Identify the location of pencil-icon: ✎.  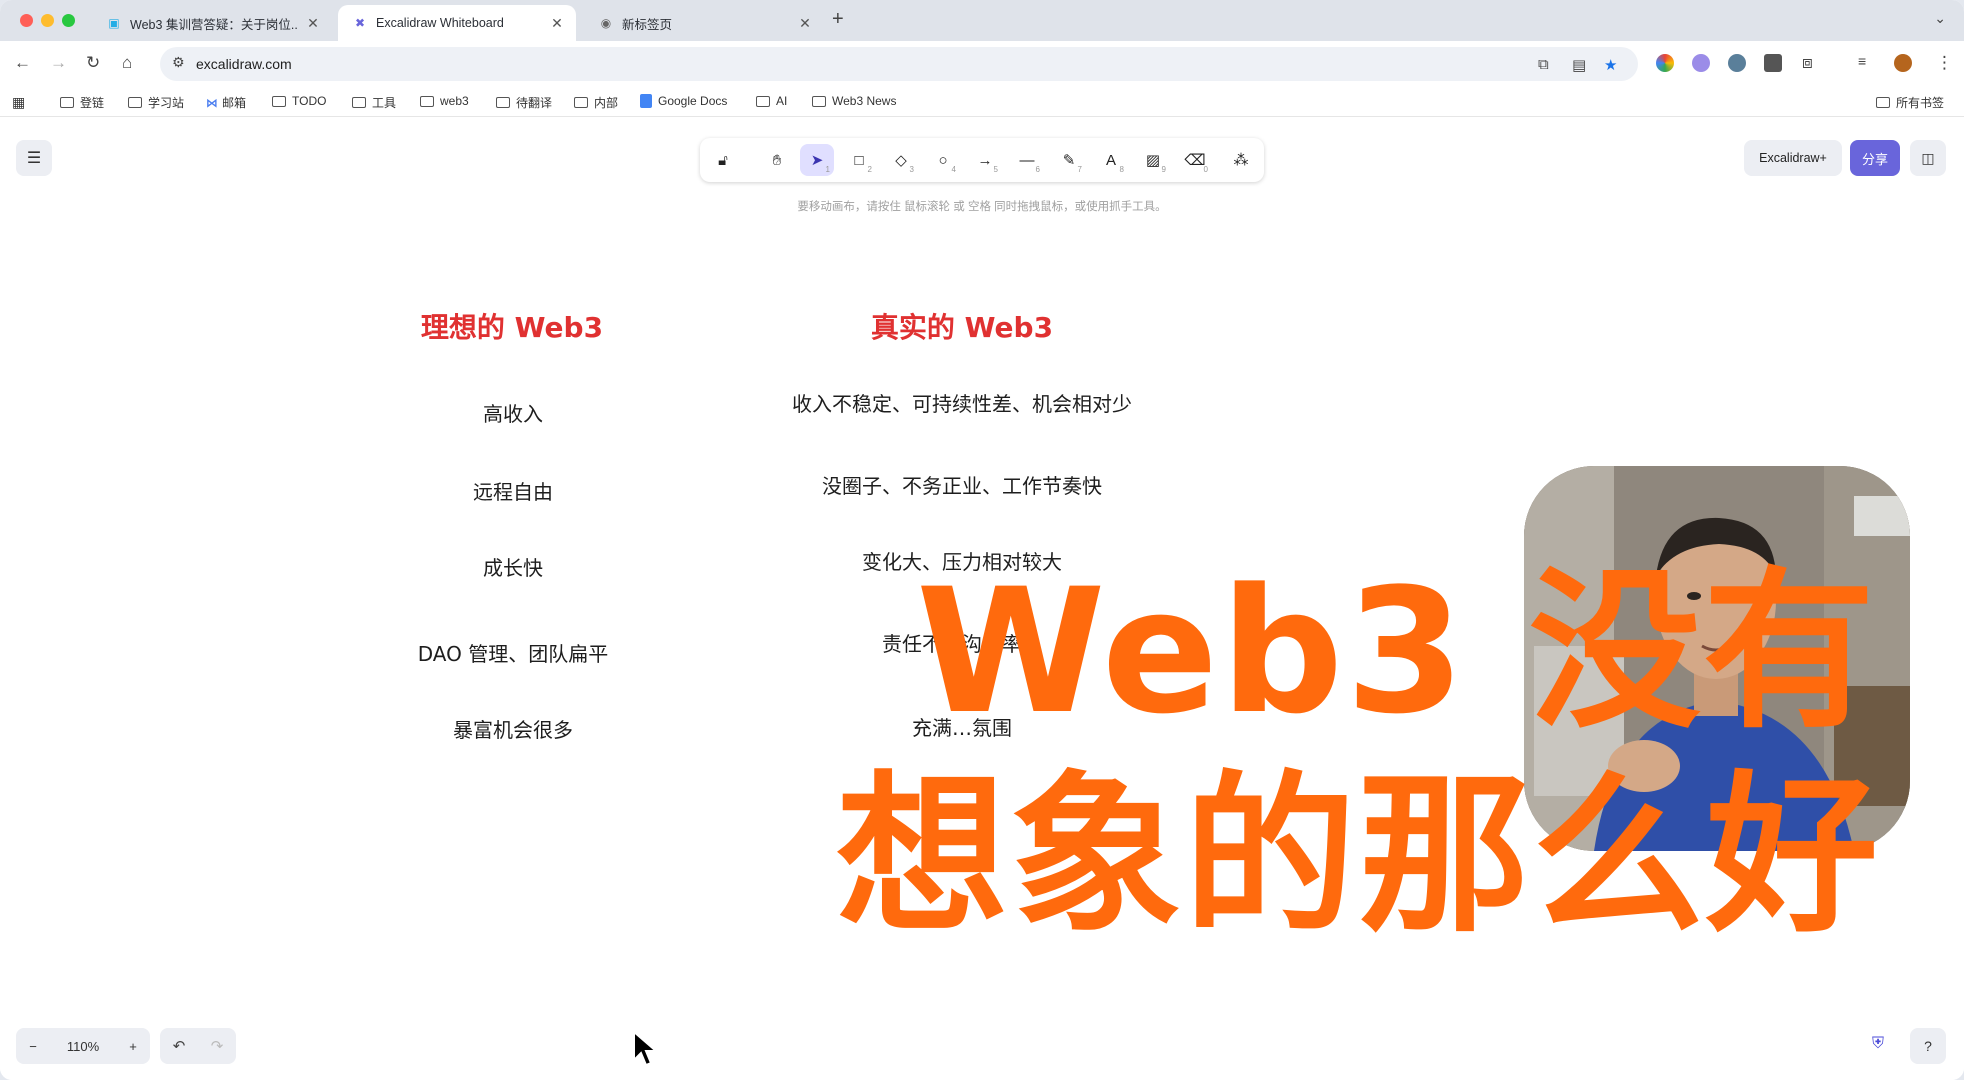
(1069, 160).